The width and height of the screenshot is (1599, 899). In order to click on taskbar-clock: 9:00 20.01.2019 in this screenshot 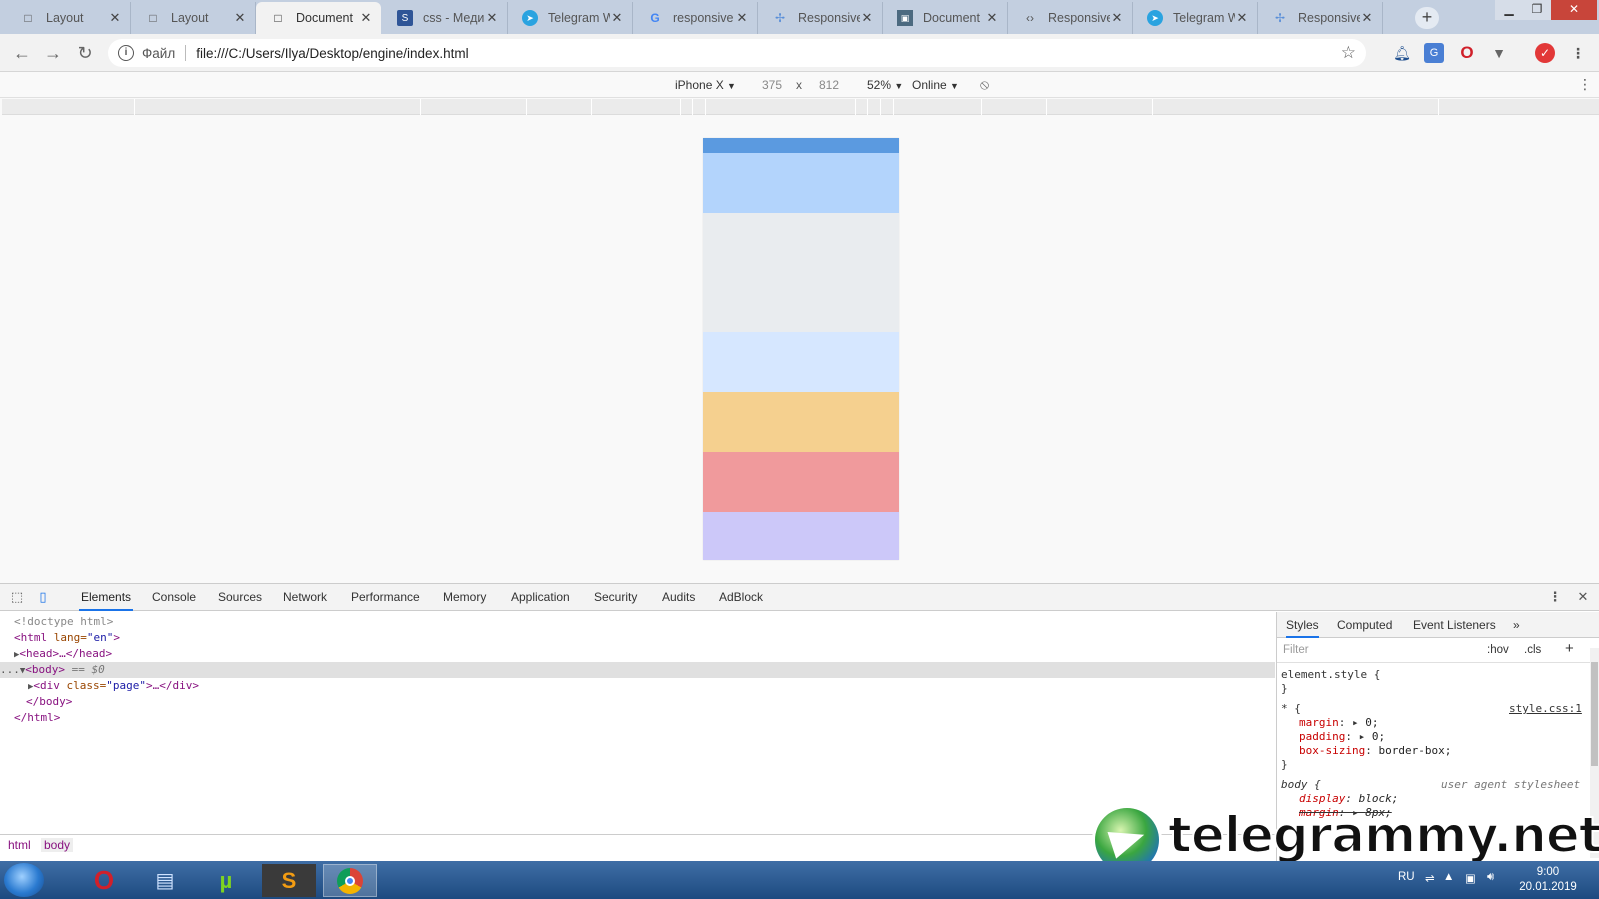, I will do `click(1548, 880)`.